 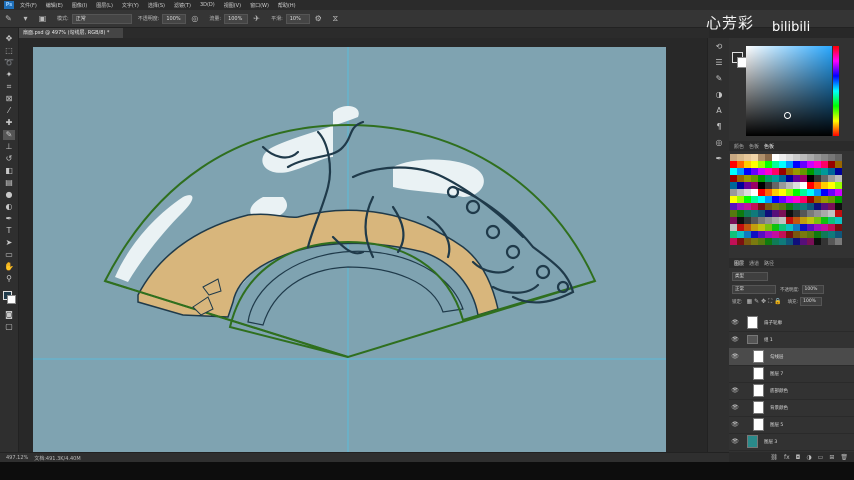 I want to click on opacity-field: 100%, so click(x=174, y=18).